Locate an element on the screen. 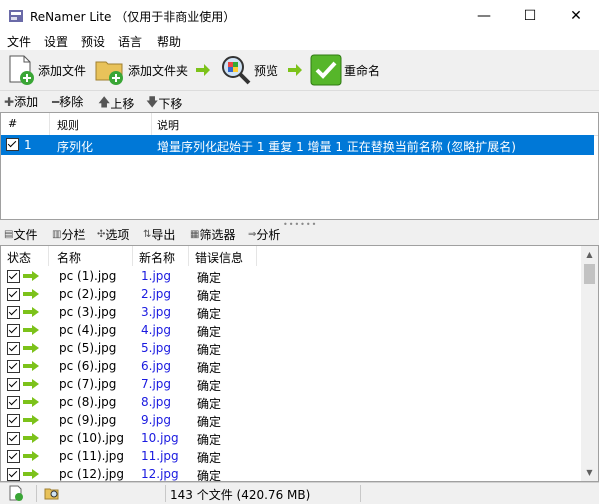 The width and height of the screenshot is (599, 504). table-row: pc (2).jpg 2.jpg 确定 is located at coordinates (291, 294).